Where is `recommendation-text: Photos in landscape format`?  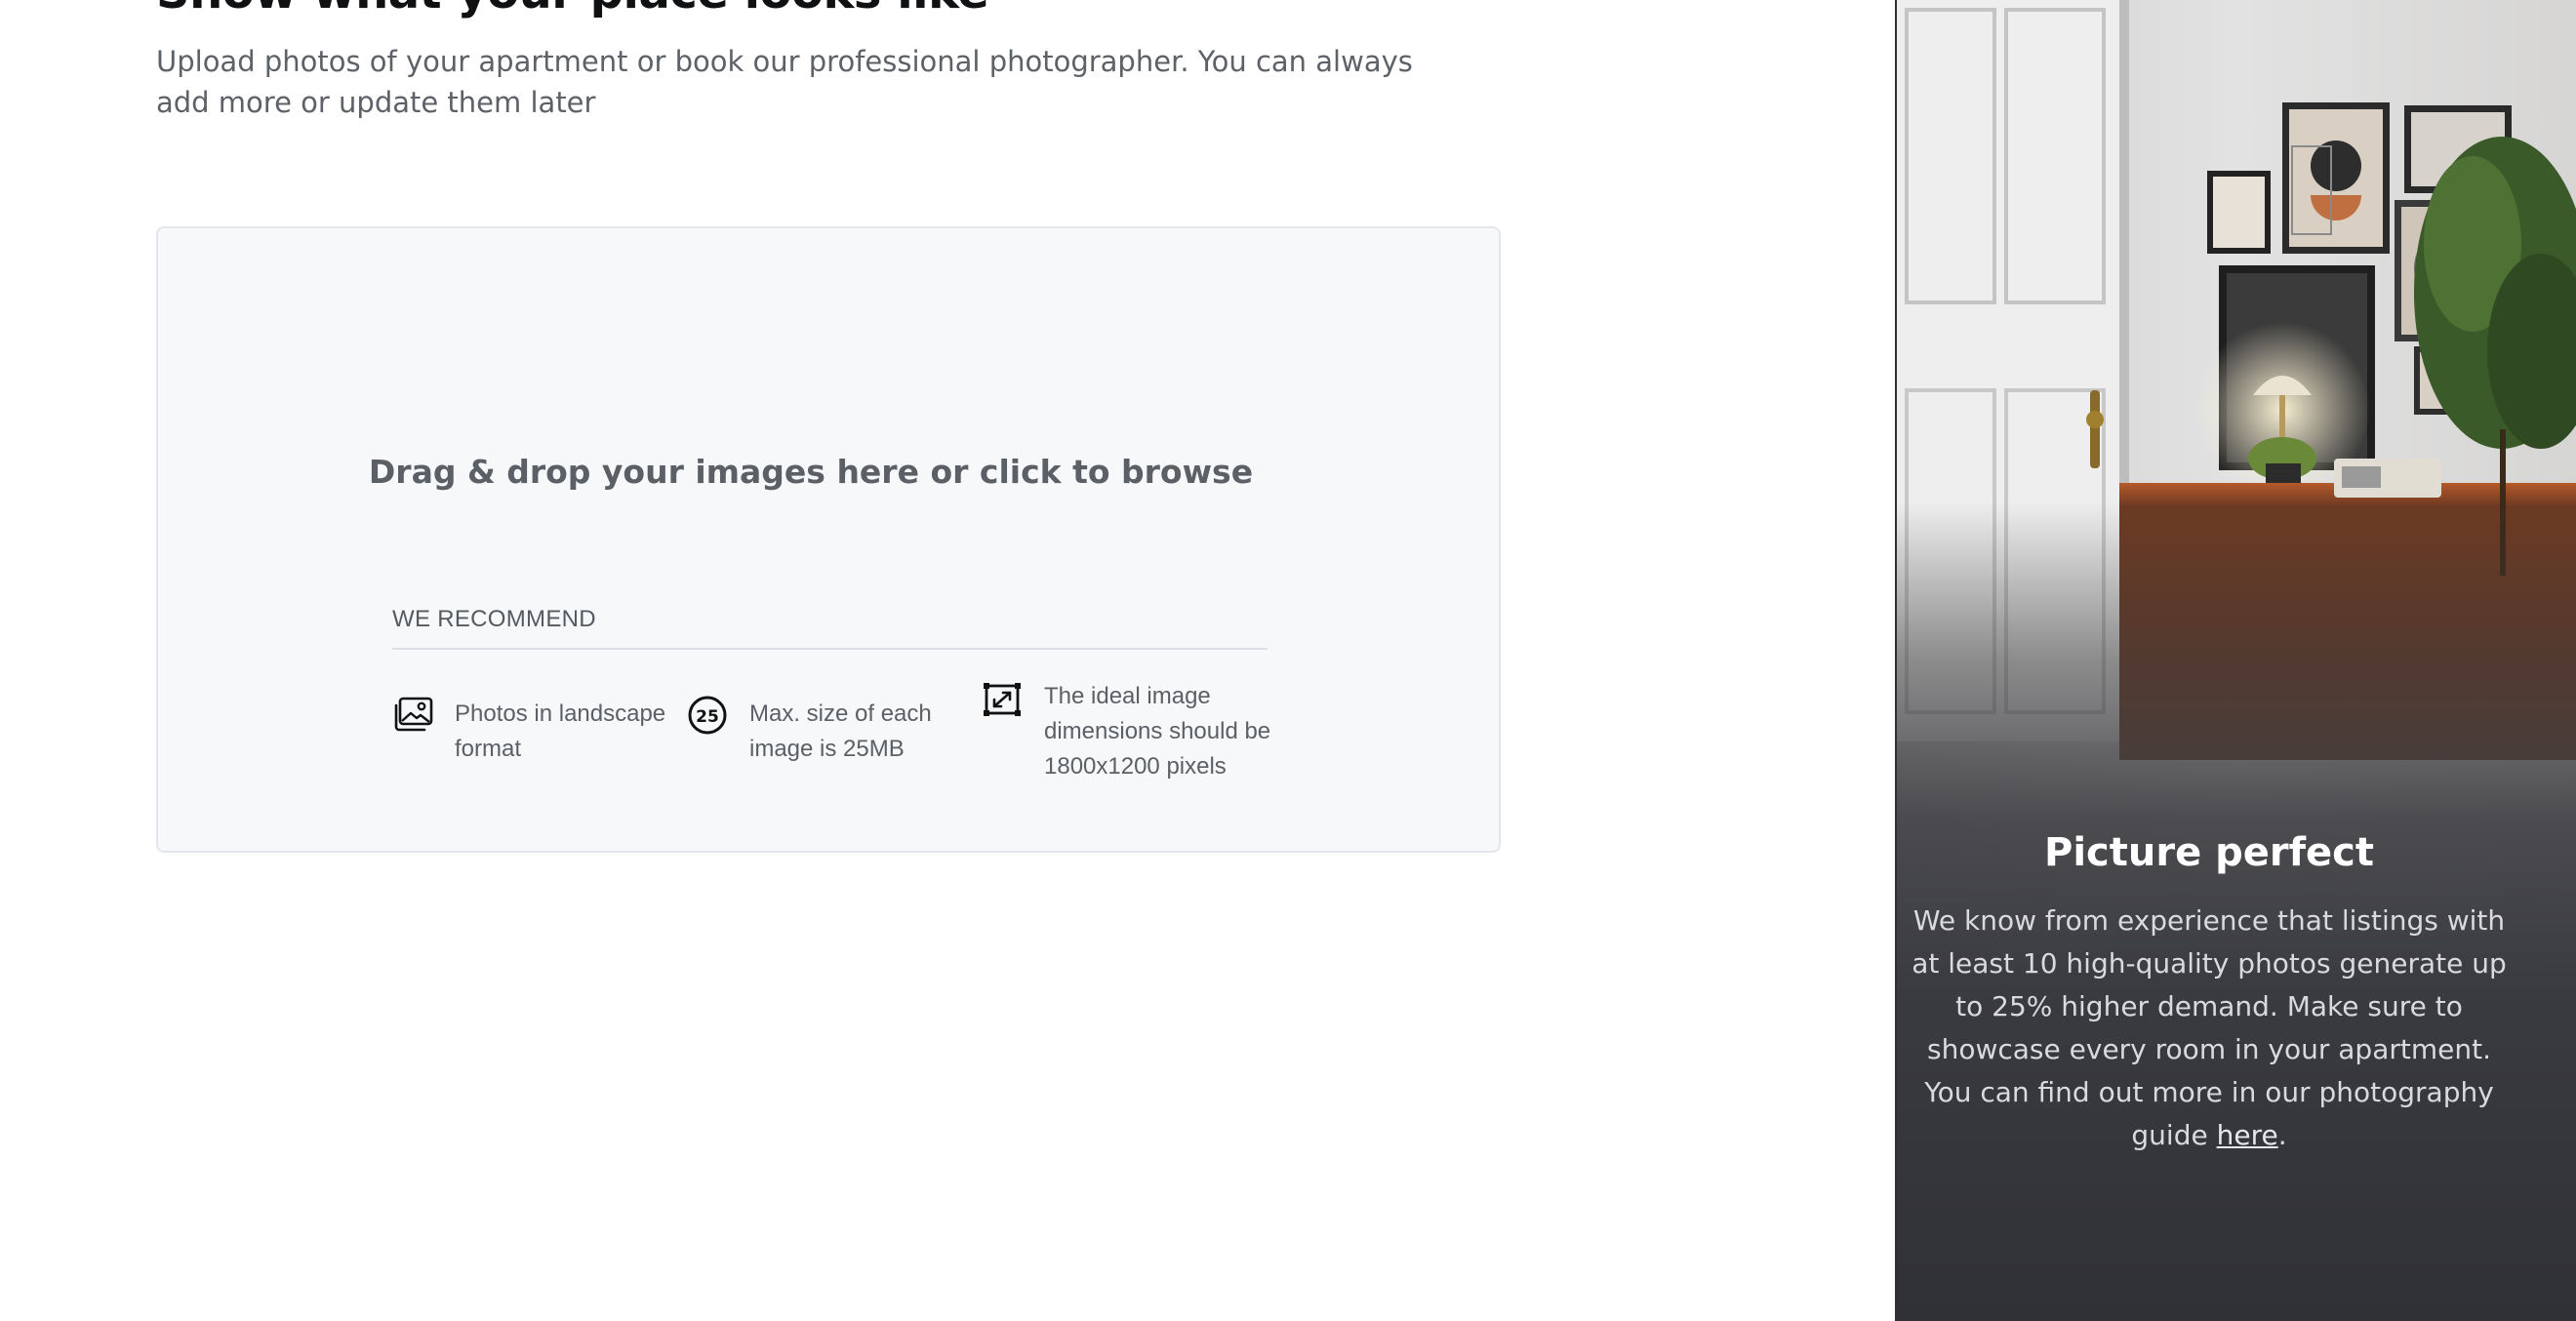 recommendation-text: Photos in landscape format is located at coordinates (560, 732).